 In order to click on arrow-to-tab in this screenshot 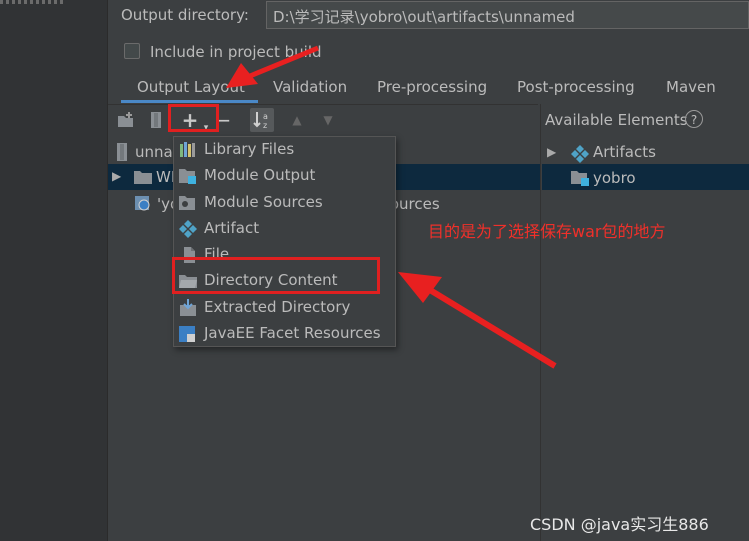, I will do `click(284, 62)`.